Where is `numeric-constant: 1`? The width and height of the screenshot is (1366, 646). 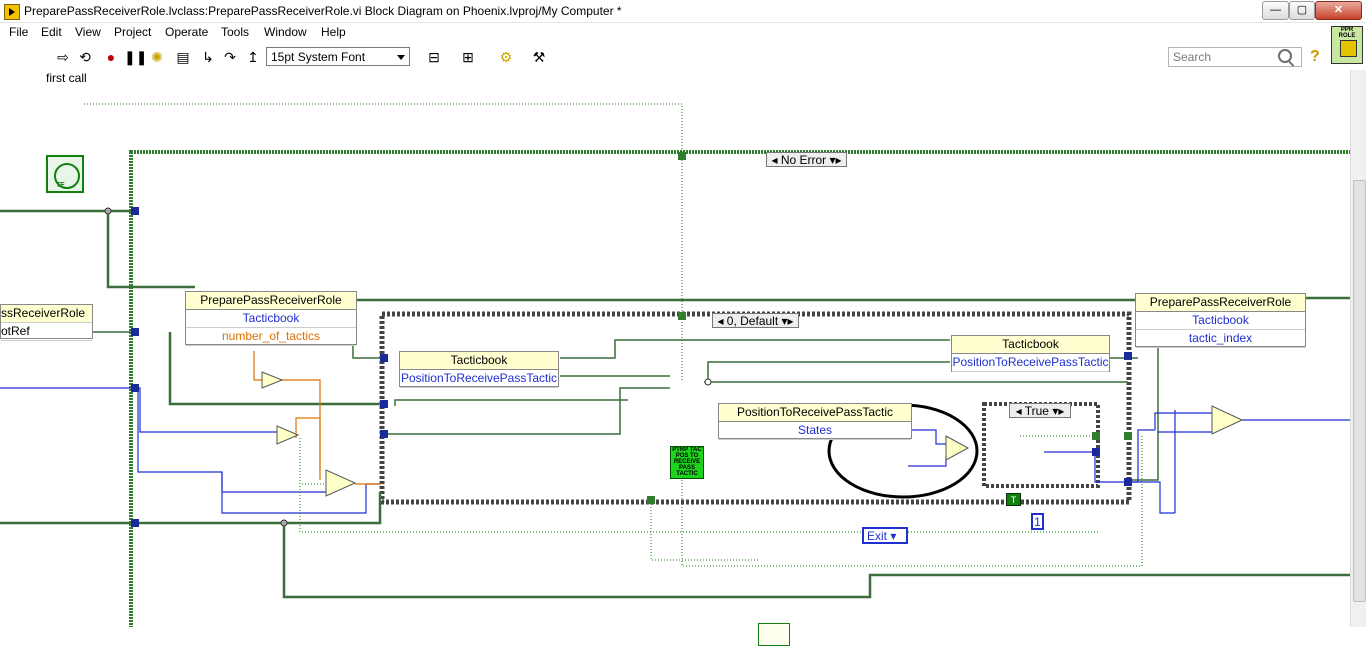
numeric-constant: 1 is located at coordinates (1037, 521).